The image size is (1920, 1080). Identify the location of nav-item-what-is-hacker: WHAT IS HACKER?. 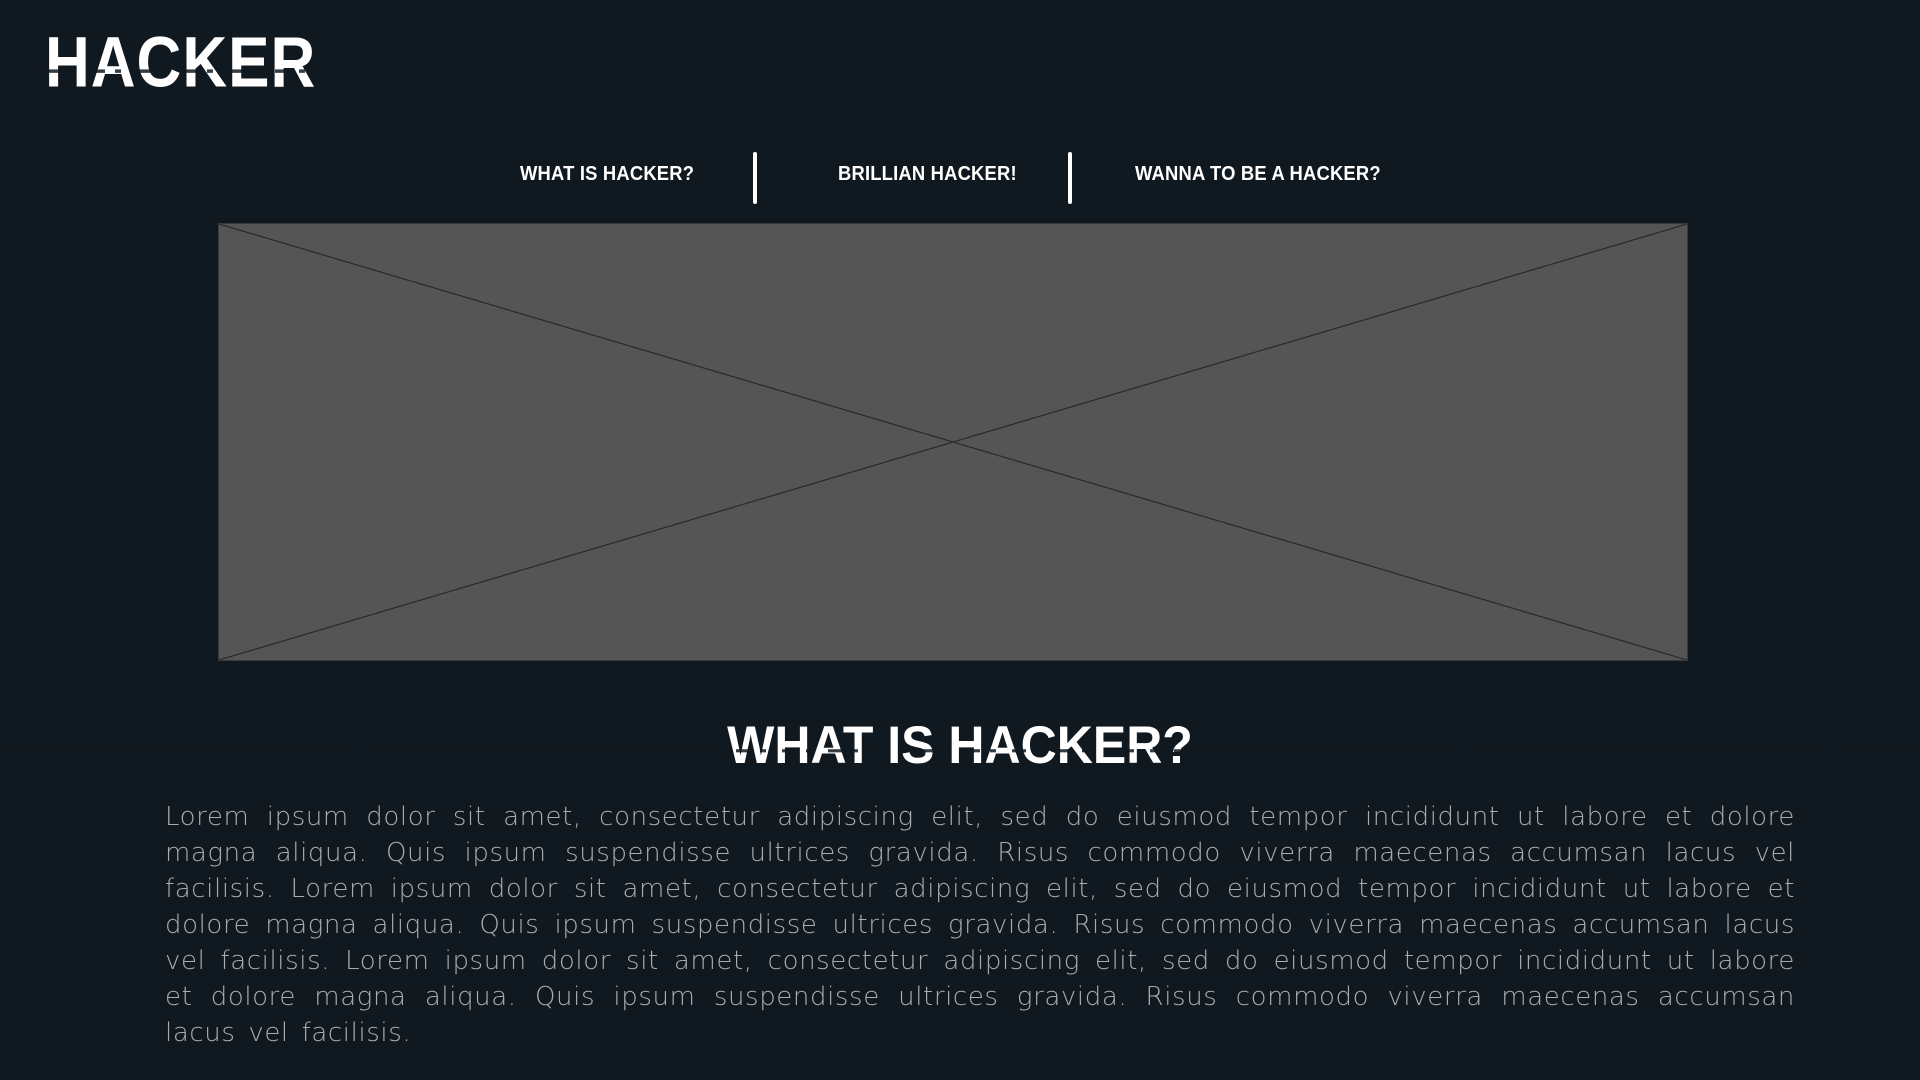
(607, 174).